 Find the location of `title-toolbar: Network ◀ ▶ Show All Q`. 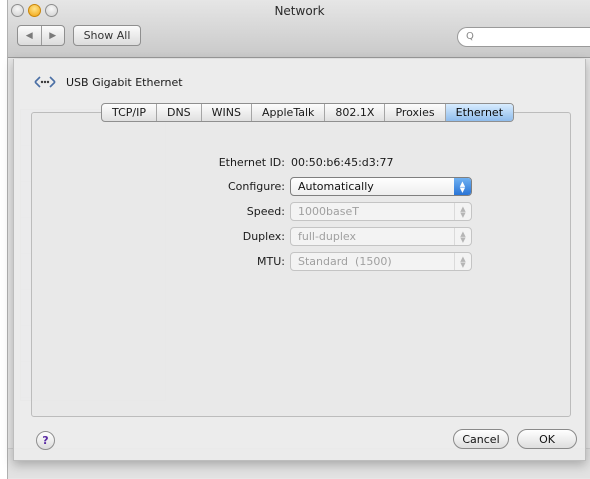

title-toolbar: Network ◀ ▶ Show All Q is located at coordinates (299, 29).